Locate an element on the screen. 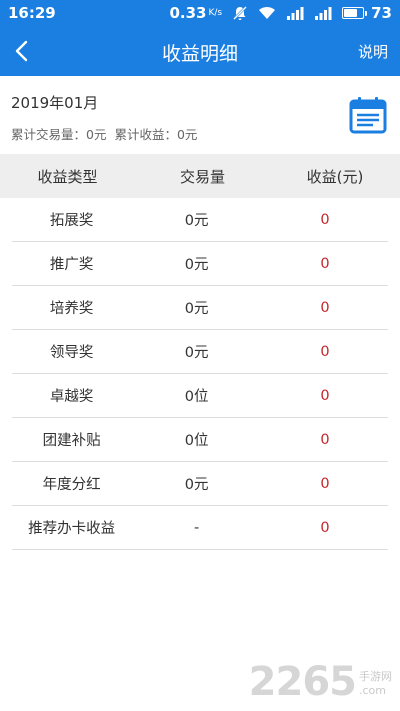 This screenshot has width=400, height=711. nav-bar: 收益明细 说明 is located at coordinates (200, 51).